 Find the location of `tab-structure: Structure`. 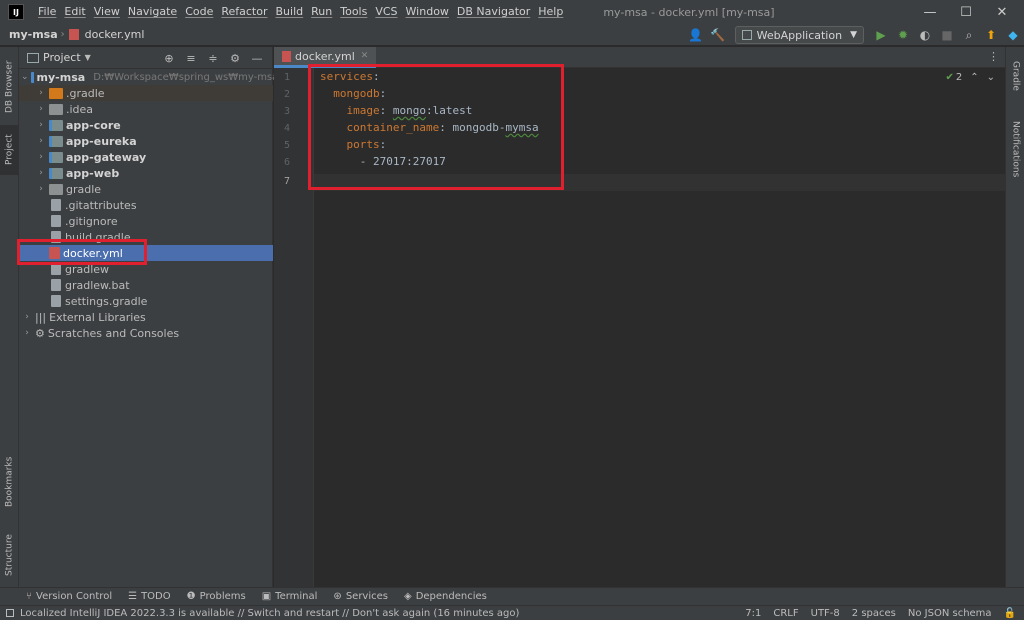

tab-structure: Structure is located at coordinates (9, 555).